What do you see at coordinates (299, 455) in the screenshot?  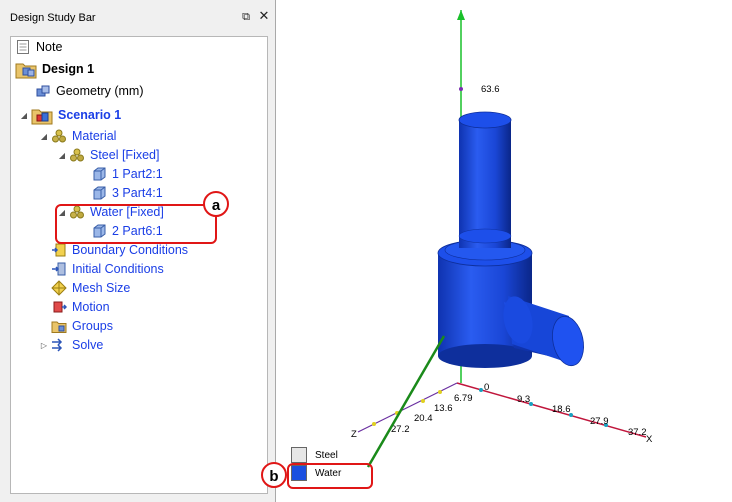 I see `legend-swatch` at bounding box center [299, 455].